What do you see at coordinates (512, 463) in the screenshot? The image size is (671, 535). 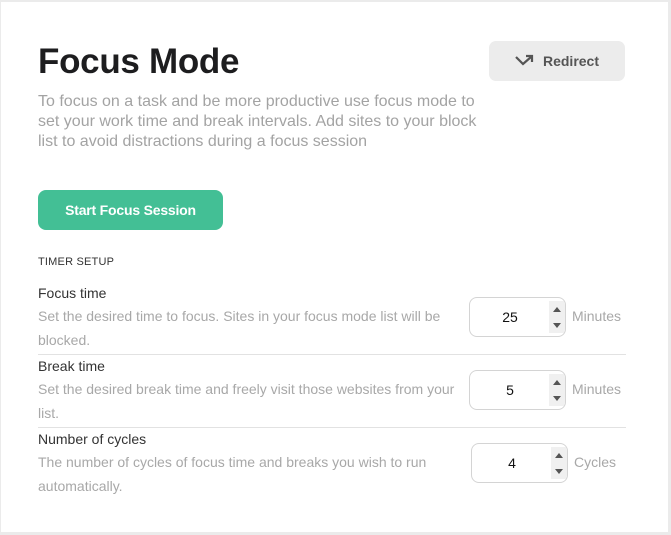 I see `cycles-input` at bounding box center [512, 463].